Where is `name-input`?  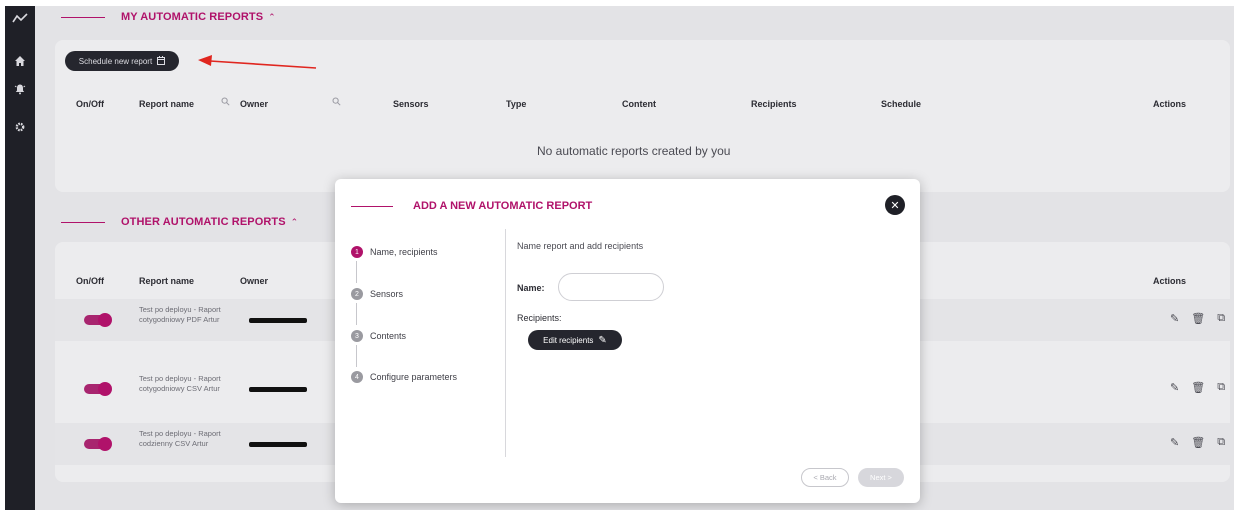 name-input is located at coordinates (611, 287).